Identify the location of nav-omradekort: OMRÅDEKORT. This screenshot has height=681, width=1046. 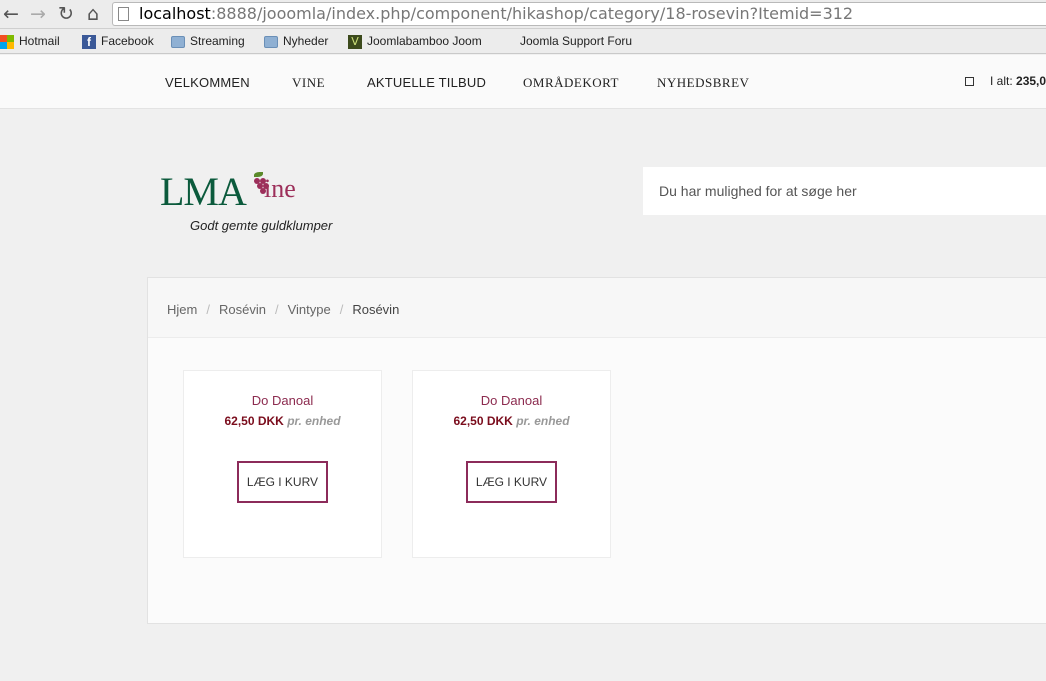
(571, 83).